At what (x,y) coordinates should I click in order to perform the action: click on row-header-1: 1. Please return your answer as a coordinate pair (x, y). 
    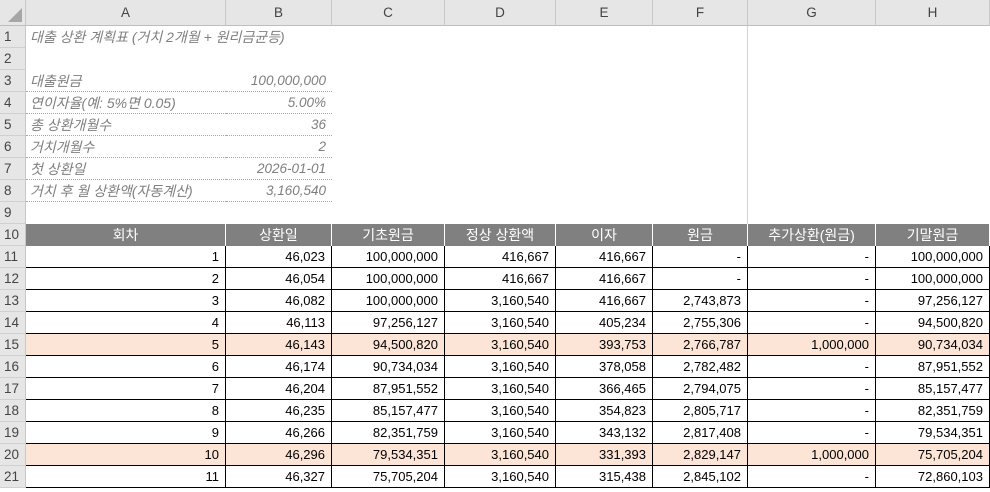
    Looking at the image, I should click on (13, 37).